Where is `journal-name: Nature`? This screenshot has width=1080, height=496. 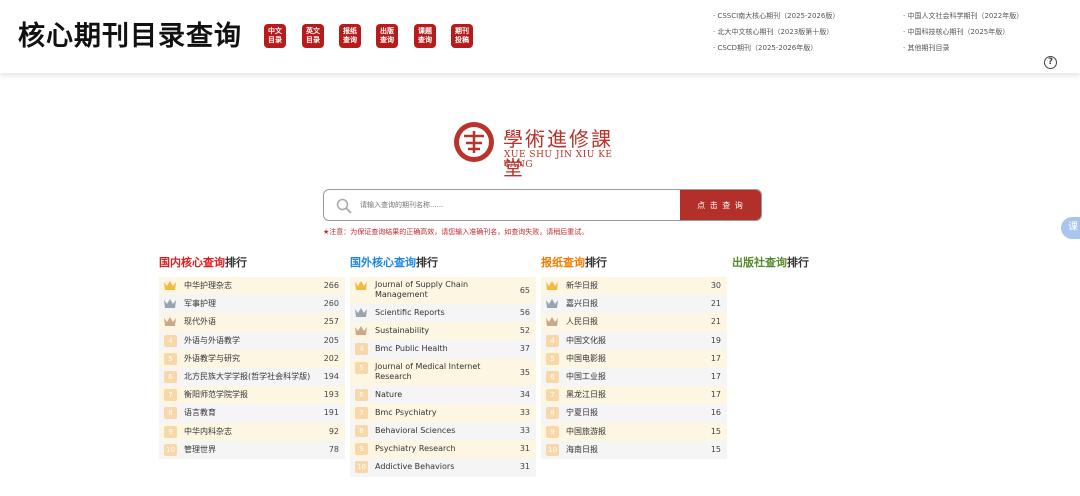 journal-name: Nature is located at coordinates (445, 395).